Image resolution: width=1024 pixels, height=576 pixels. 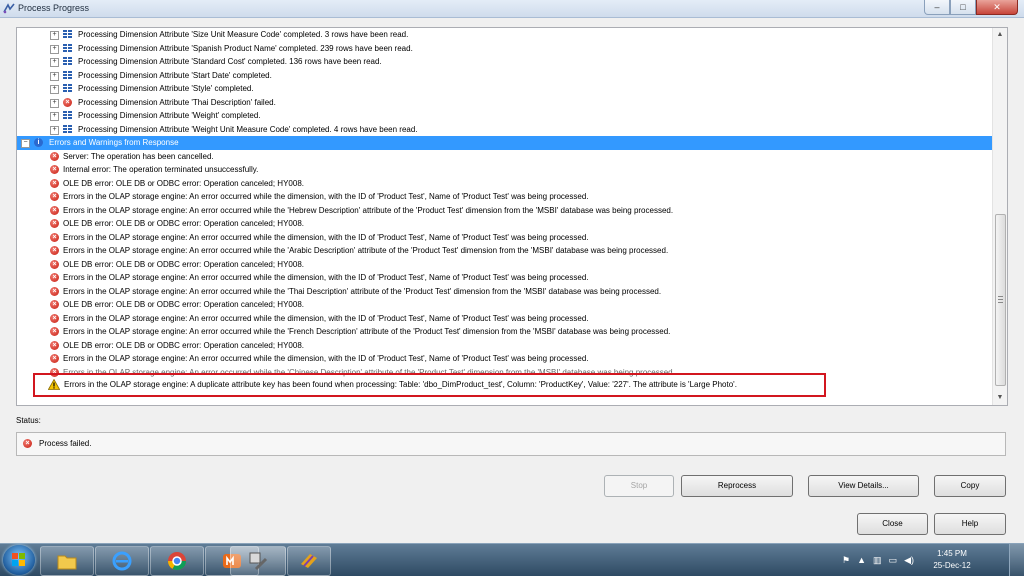 I want to click on minimize-button: –, so click(x=937, y=7).